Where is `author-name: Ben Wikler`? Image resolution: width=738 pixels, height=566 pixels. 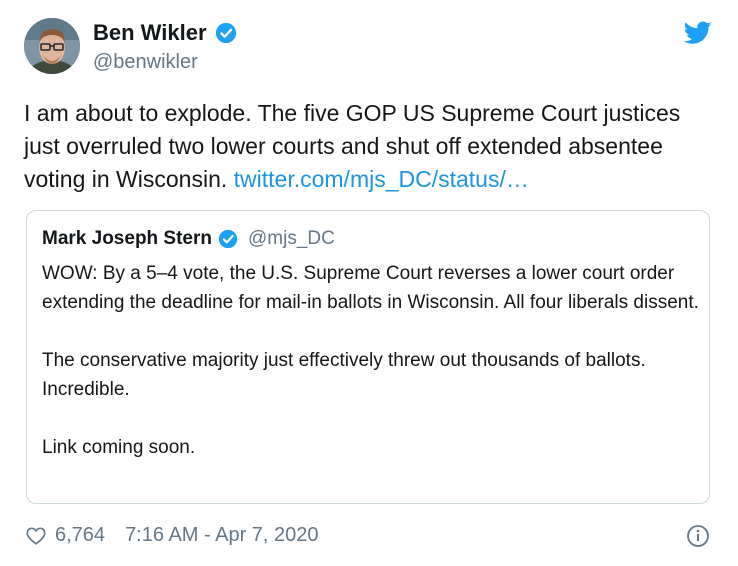
author-name: Ben Wikler is located at coordinates (150, 33).